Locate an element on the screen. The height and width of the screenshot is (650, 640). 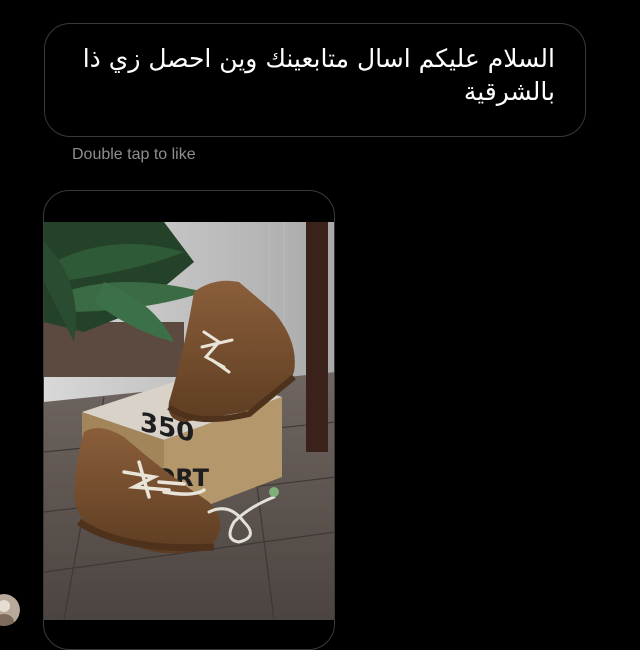
avatar-image is located at coordinates (10, 610).